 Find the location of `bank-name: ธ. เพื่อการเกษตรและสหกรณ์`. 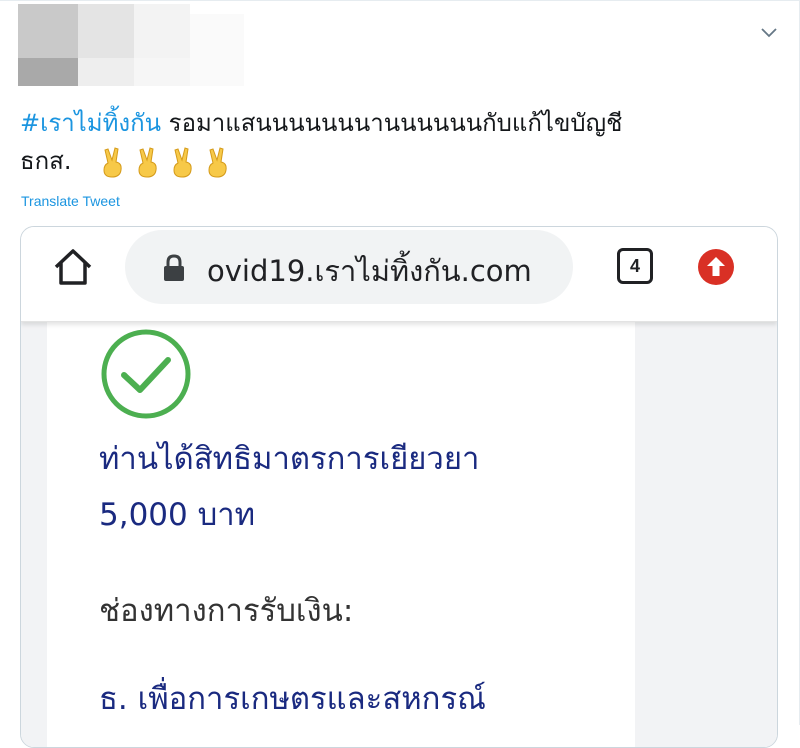

bank-name: ธ. เพื่อการเกษตรและสหกรณ์ is located at coordinates (292, 699).